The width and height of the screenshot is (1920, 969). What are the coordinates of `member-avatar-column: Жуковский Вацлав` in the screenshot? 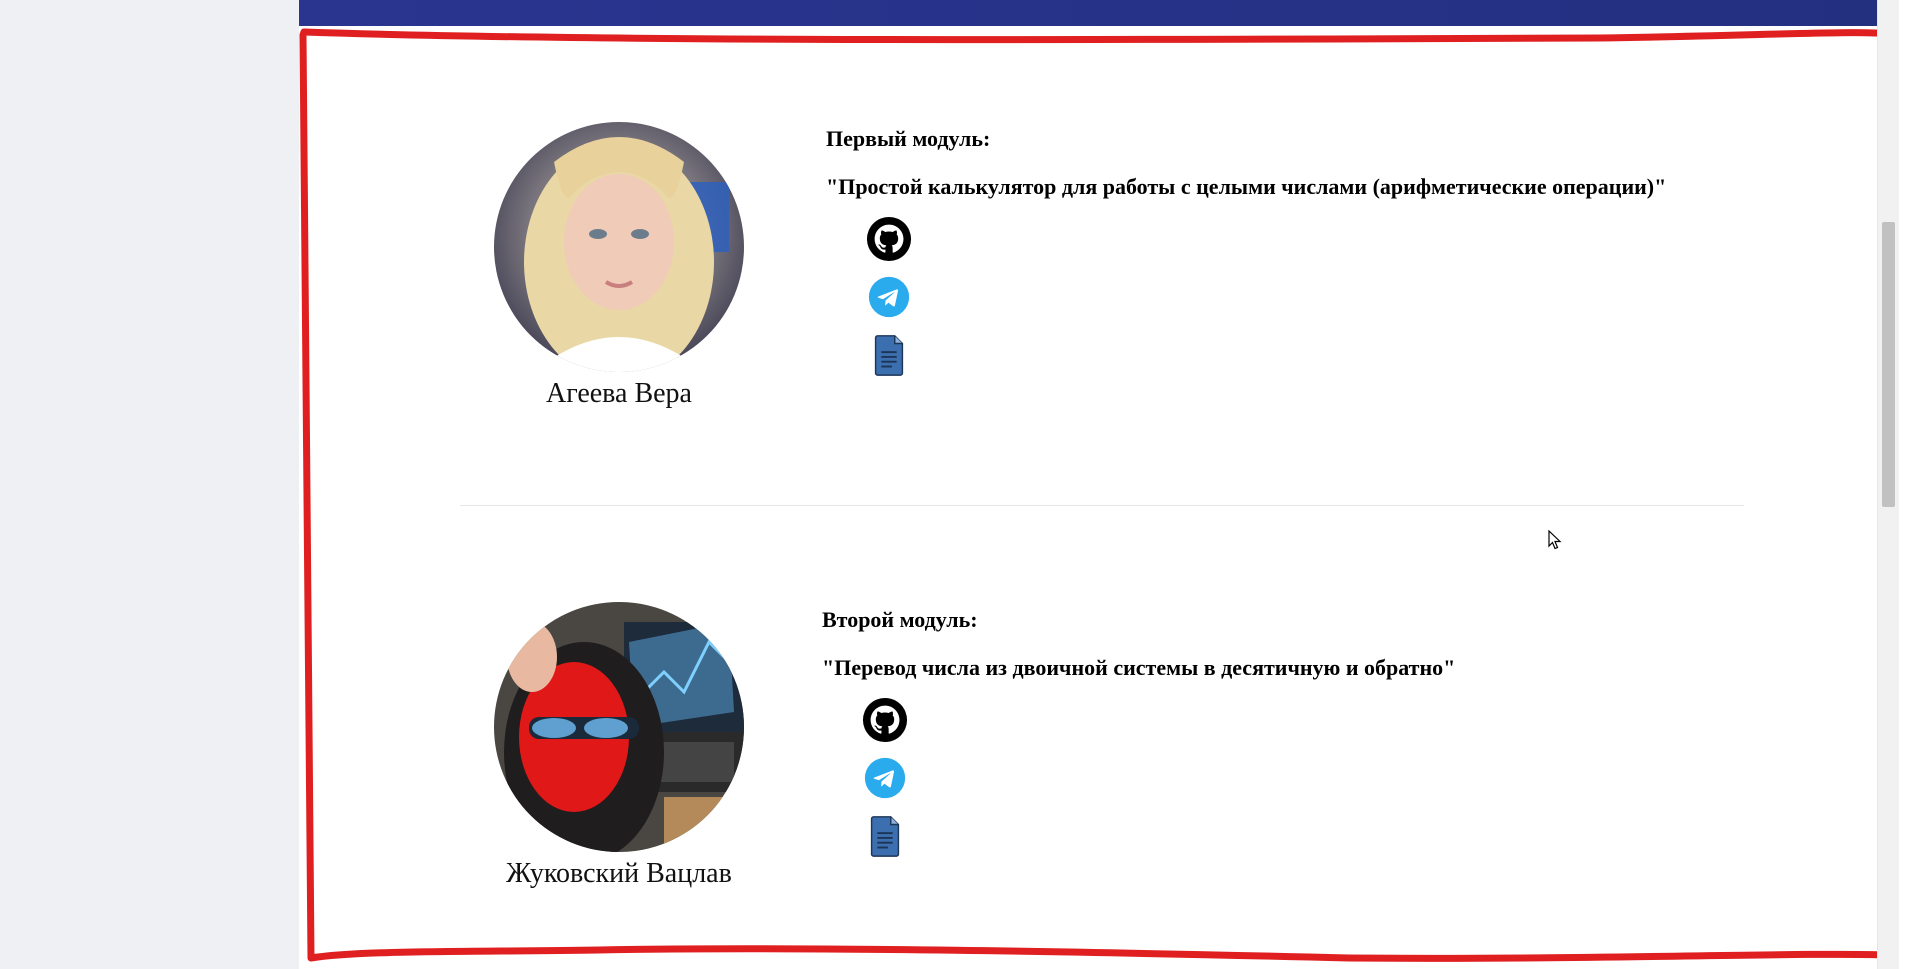 It's located at (619, 746).